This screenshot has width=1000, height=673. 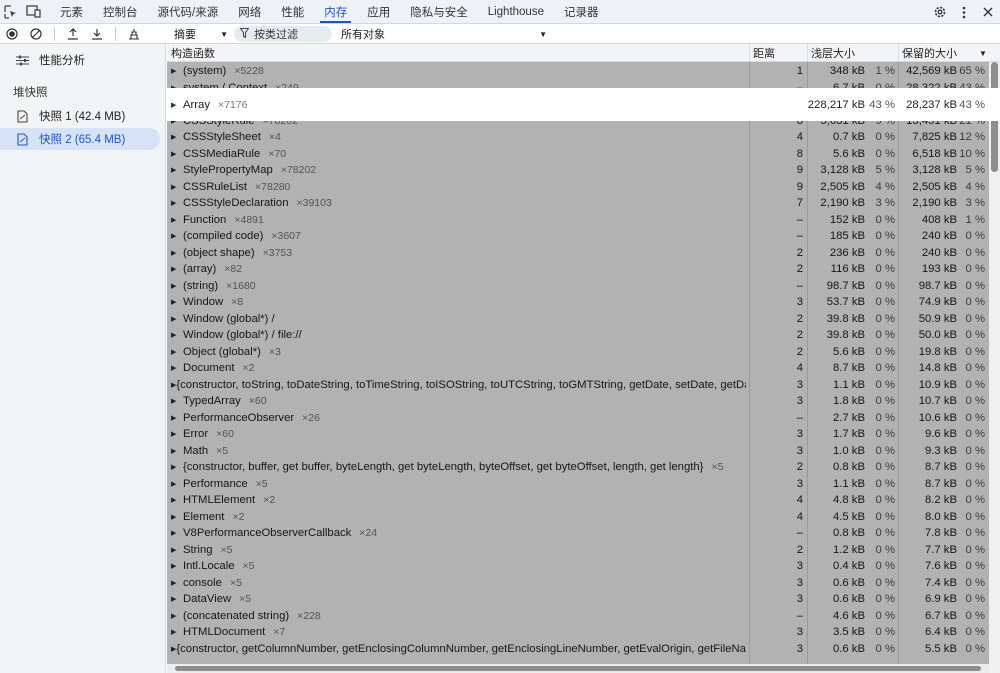 What do you see at coordinates (80, 60) in the screenshot?
I see `sidebar-item-profiler: 性能分析` at bounding box center [80, 60].